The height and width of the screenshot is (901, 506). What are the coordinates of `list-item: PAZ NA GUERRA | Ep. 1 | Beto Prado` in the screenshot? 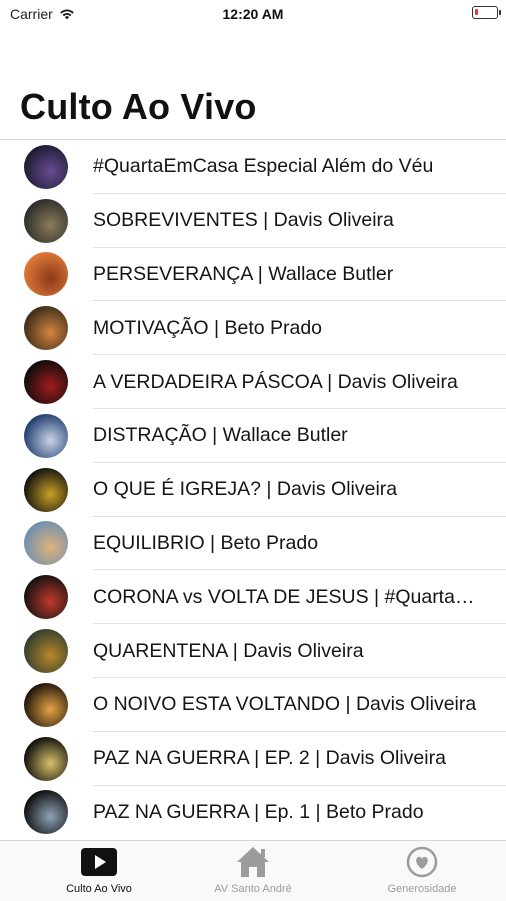 It's located at (253, 813).